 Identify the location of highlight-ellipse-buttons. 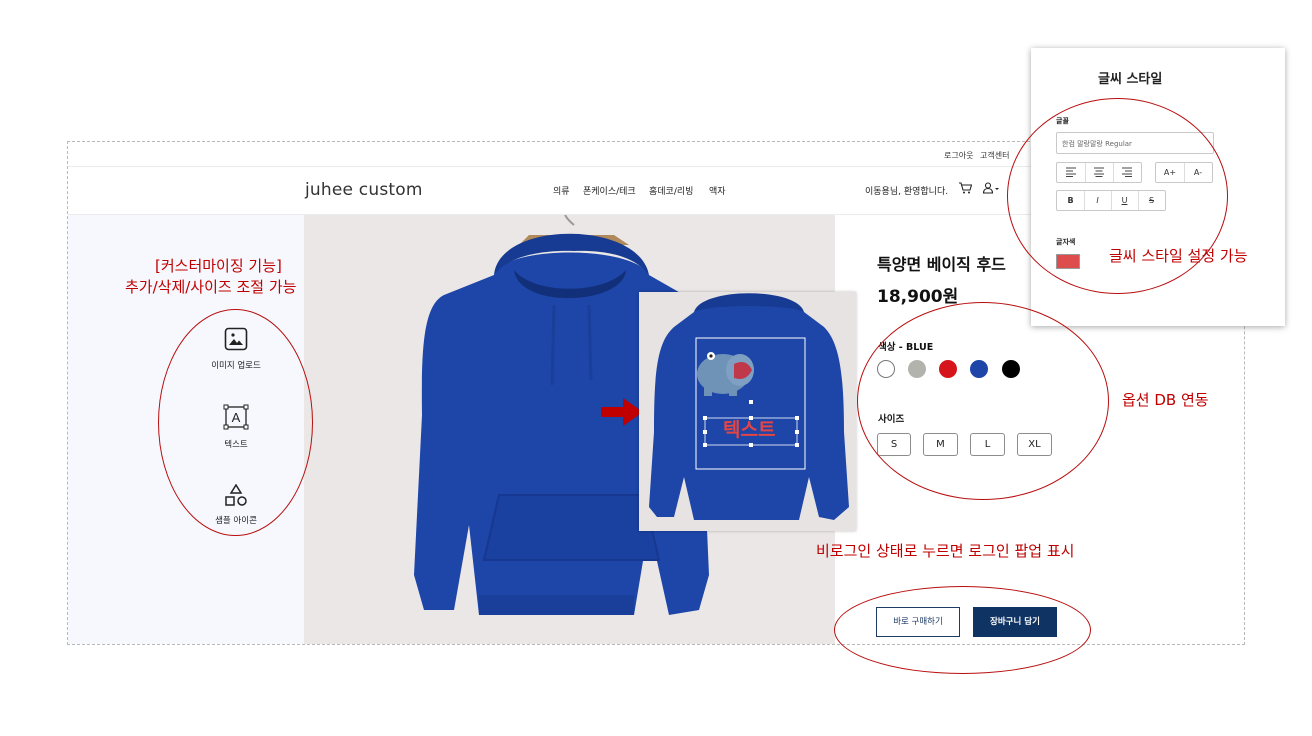
(962, 630).